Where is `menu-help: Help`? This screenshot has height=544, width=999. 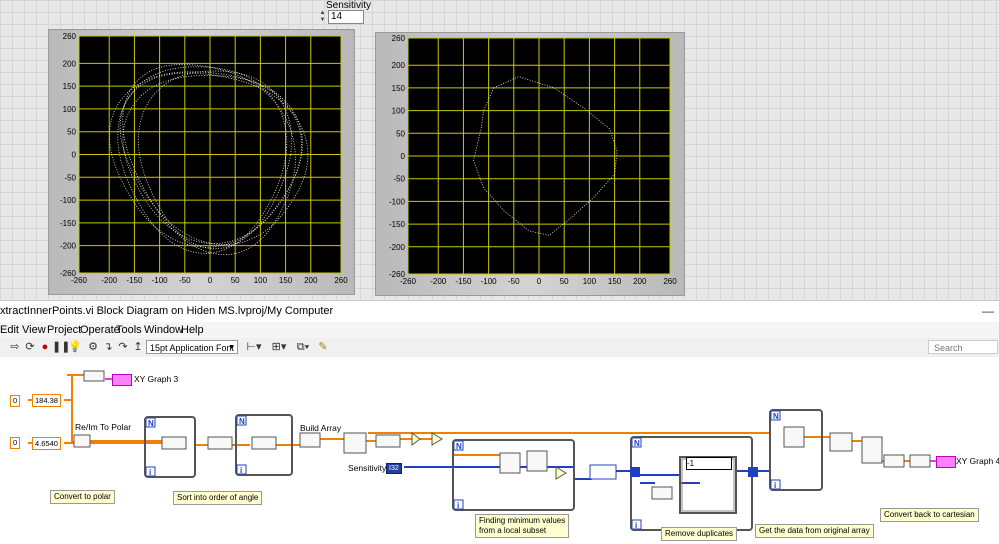 menu-help: Help is located at coordinates (192, 330).